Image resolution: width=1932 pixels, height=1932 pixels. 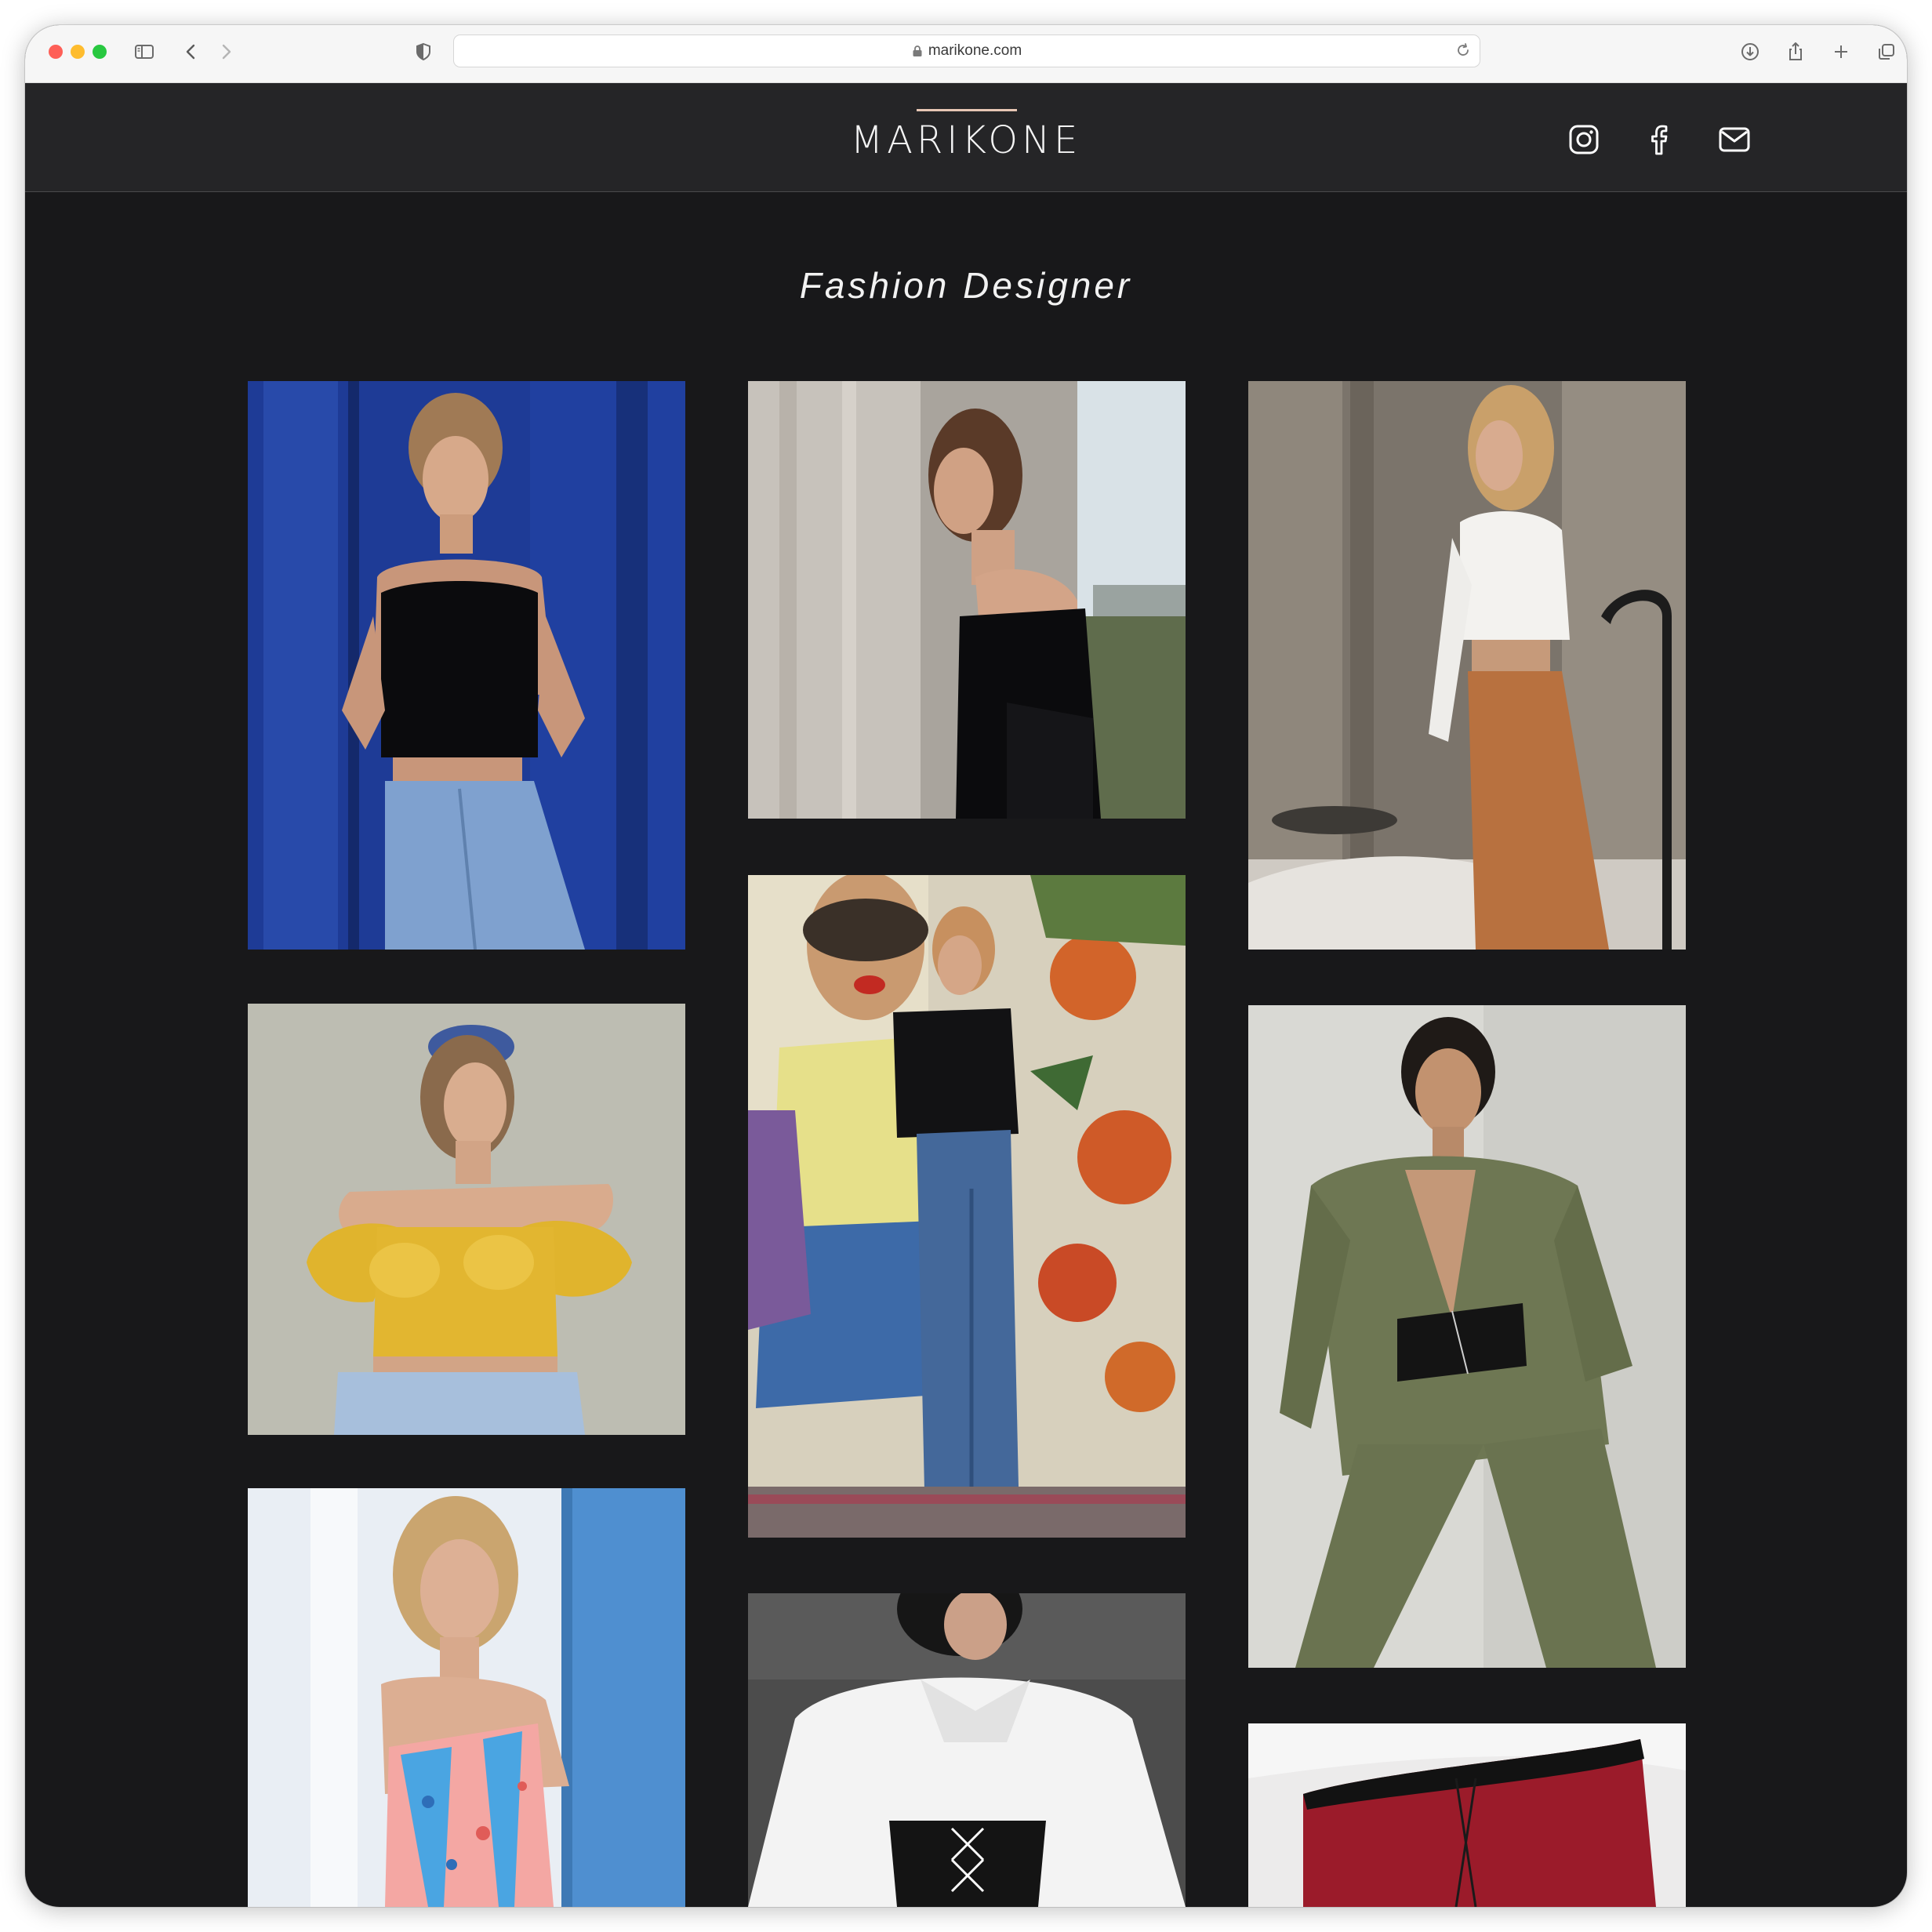 I want to click on minimize-window-button, so click(x=78, y=52).